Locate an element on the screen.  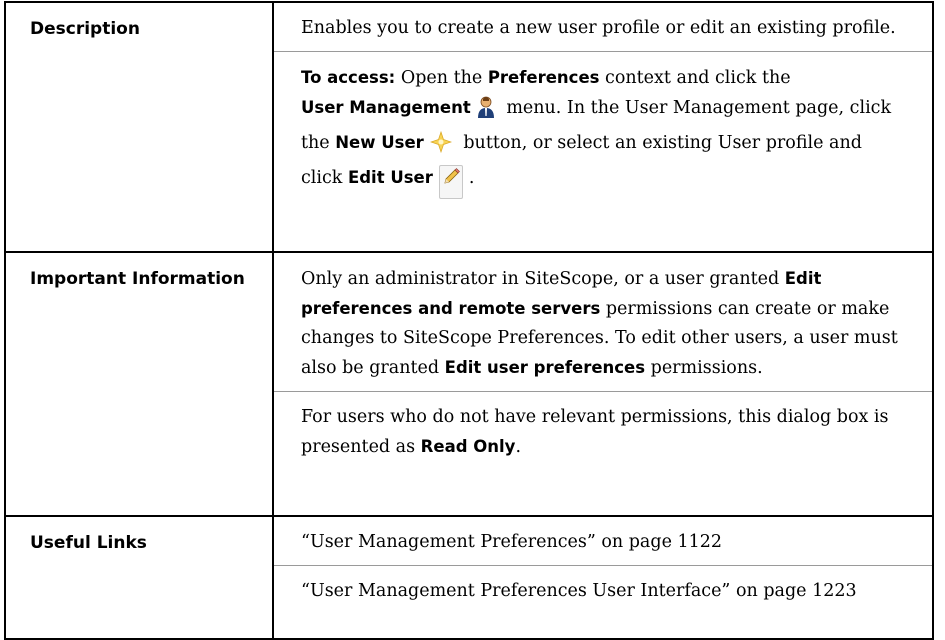
edit-user-pencil-icon is located at coordinates (450, 182).